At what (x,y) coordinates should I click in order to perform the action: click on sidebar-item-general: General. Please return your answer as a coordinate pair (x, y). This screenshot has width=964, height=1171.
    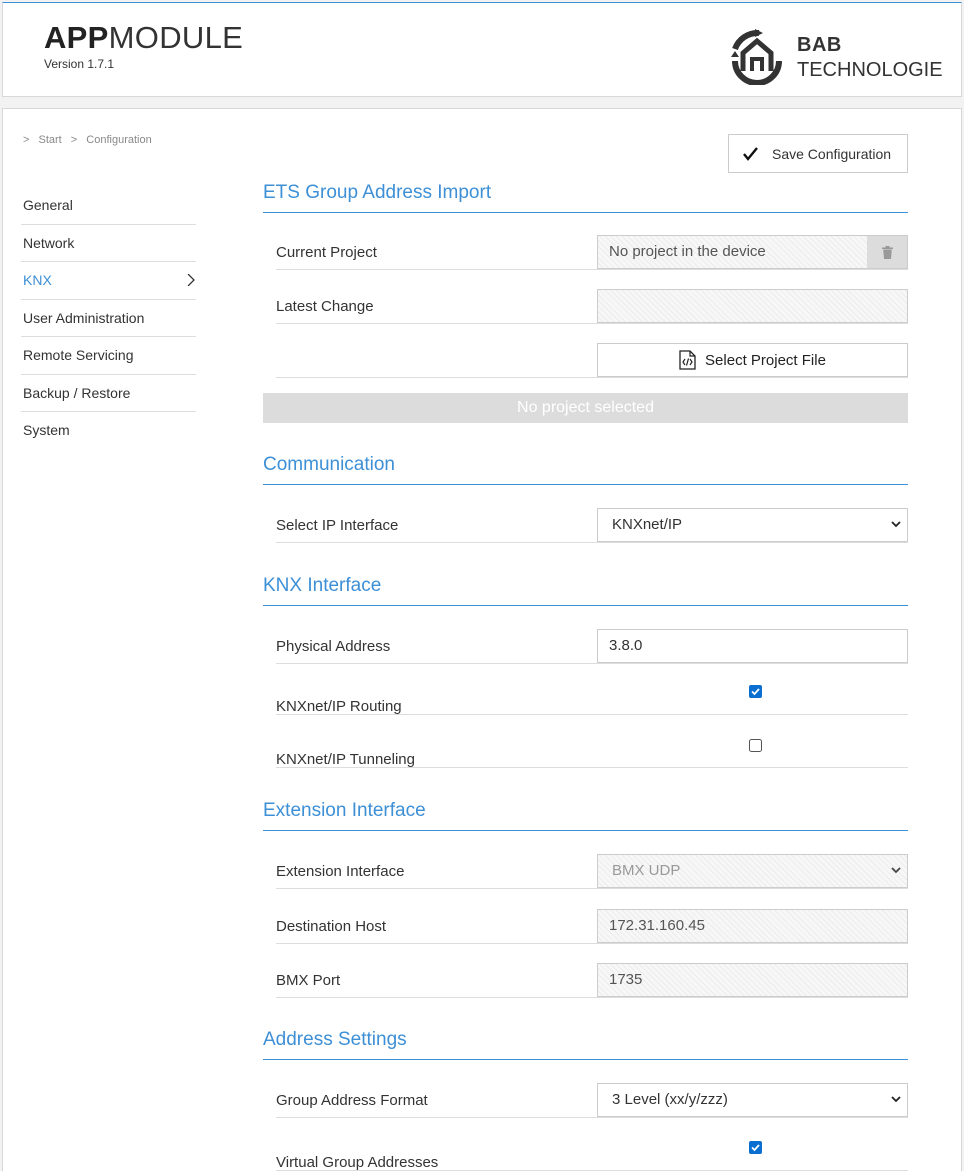
    Looking at the image, I should click on (108, 206).